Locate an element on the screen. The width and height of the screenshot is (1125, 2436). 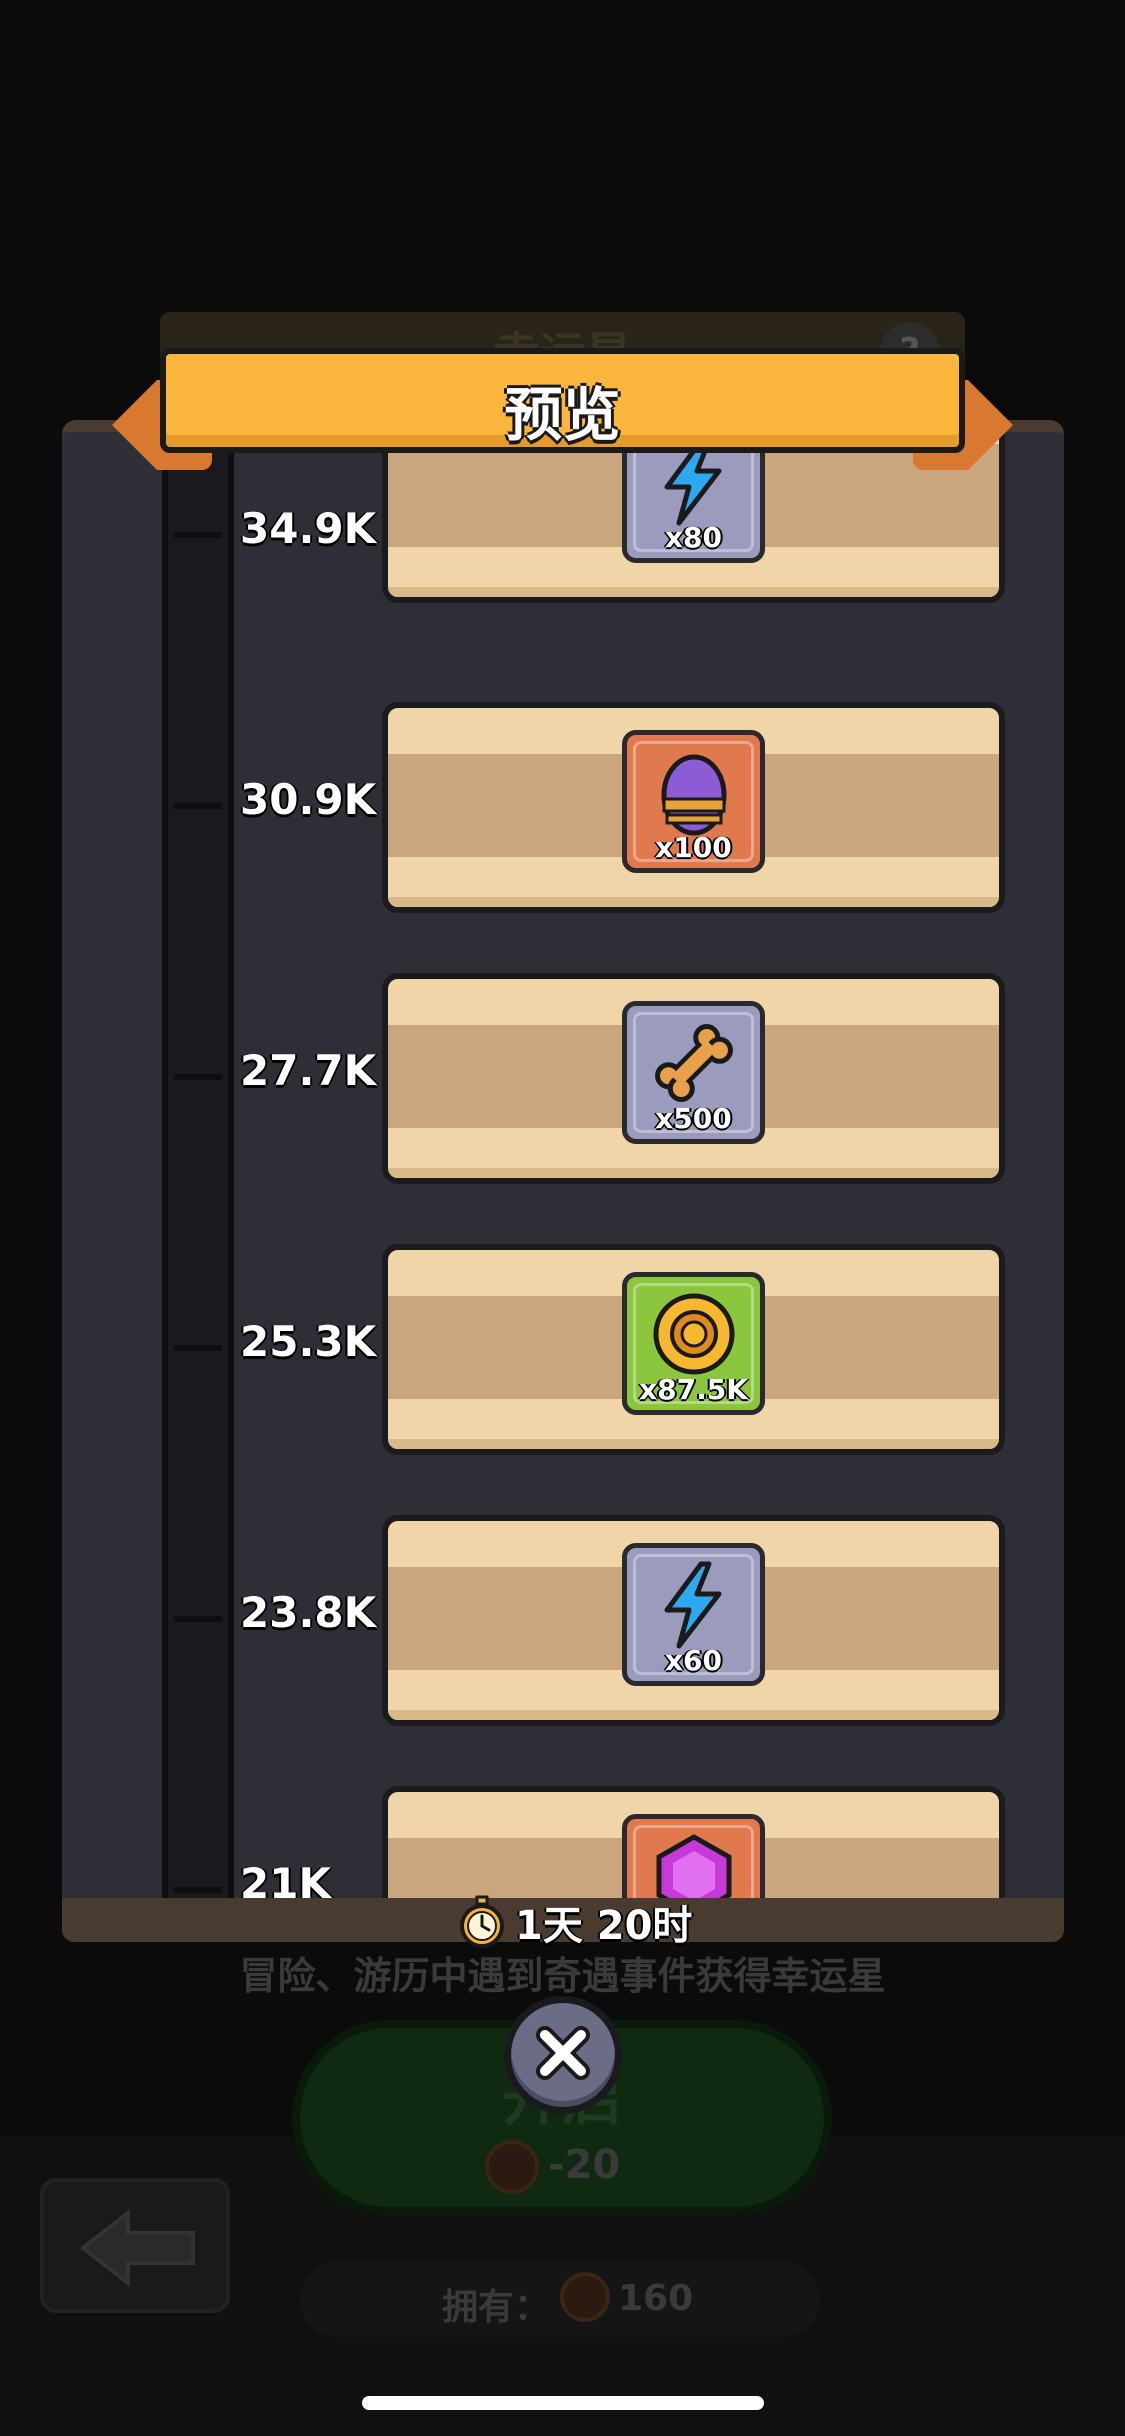
timer-text: 1天 20时 is located at coordinates (604, 1926).